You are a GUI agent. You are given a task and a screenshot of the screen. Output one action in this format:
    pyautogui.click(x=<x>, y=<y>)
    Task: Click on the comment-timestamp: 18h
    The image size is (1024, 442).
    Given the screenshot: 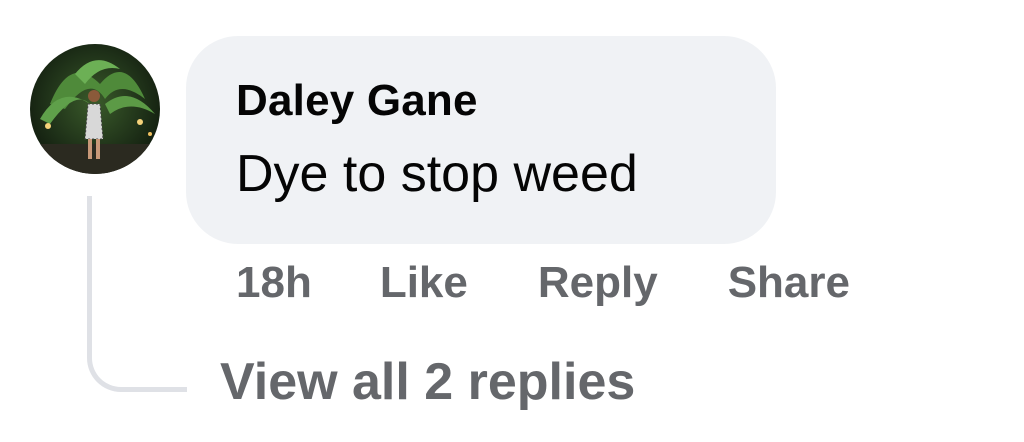 What is the action you would take?
    pyautogui.click(x=274, y=283)
    